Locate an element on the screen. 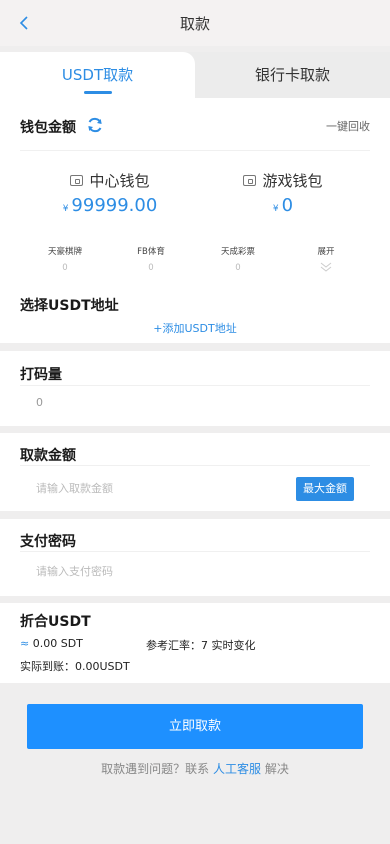 The height and width of the screenshot is (844, 390). betting-volume-card: 打码量 0 is located at coordinates (195, 388).